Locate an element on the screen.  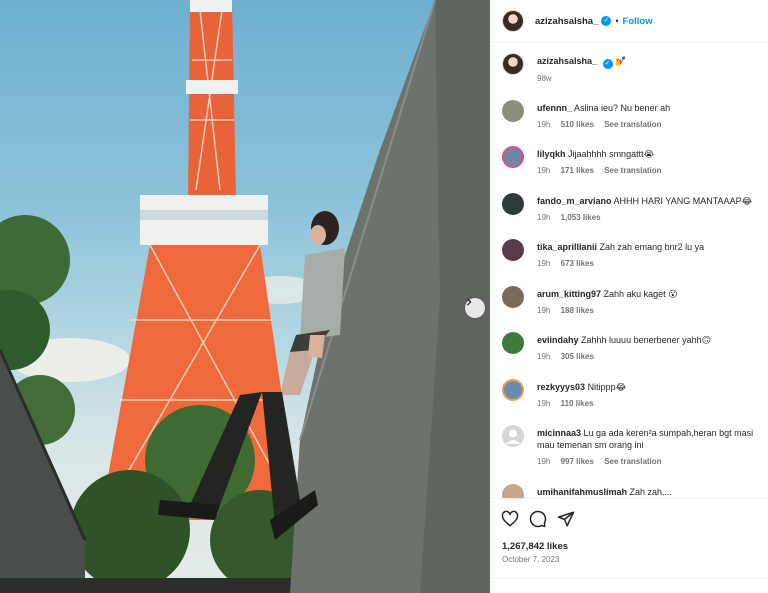
caption-age: 98w is located at coordinates (544, 78).